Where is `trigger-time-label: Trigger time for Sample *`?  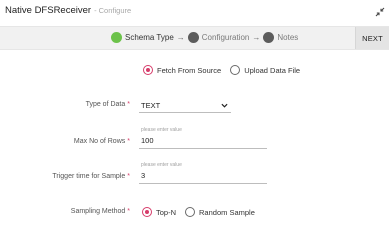
trigger-time-label: Trigger time for Sample * is located at coordinates (65, 176).